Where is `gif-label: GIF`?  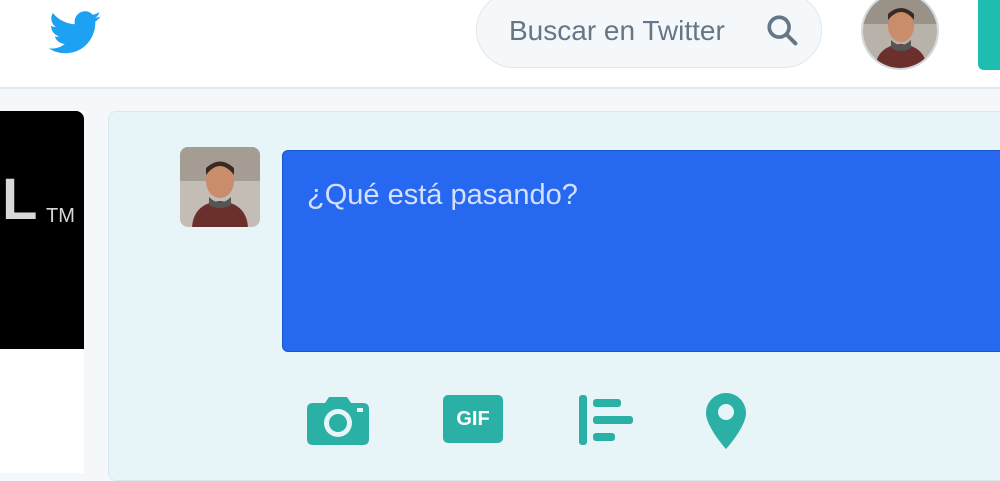 gif-label: GIF is located at coordinates (473, 419).